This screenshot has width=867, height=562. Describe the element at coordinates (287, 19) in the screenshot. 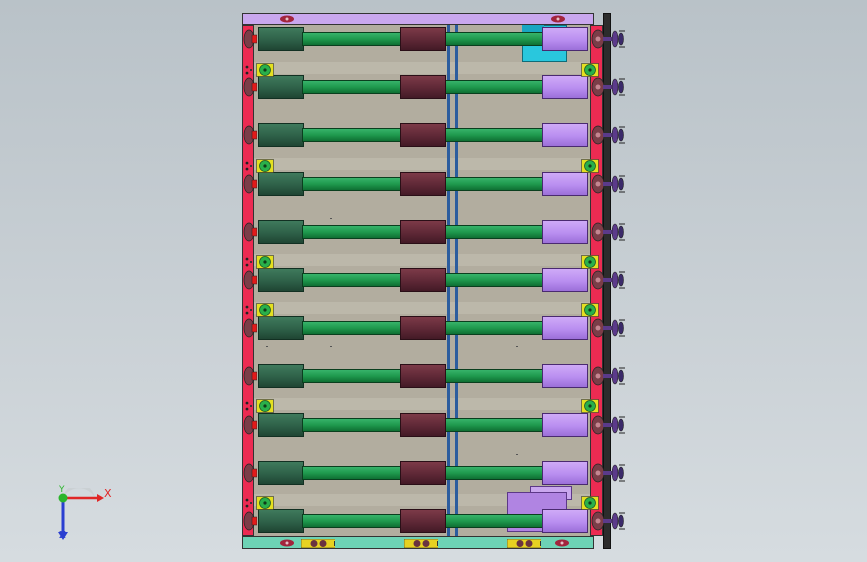

I see `top-plate-logo-left` at that location.